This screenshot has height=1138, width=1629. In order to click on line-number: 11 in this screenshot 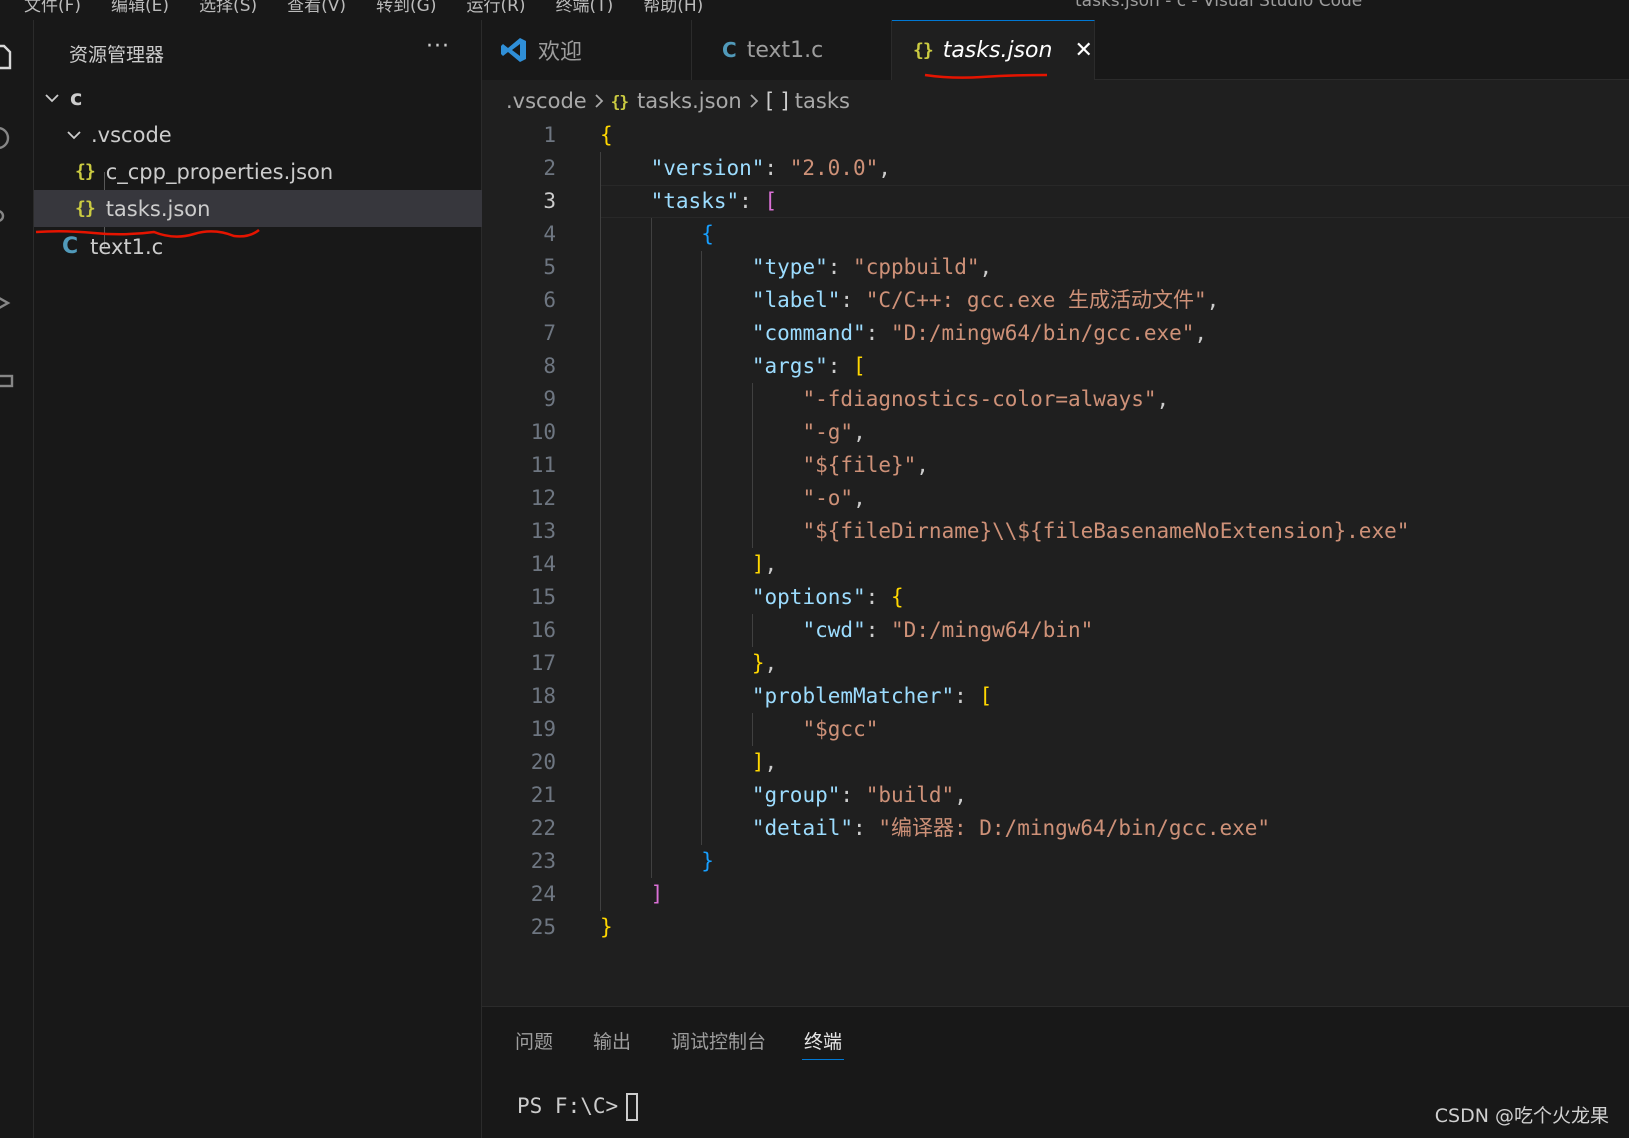, I will do `click(543, 465)`.